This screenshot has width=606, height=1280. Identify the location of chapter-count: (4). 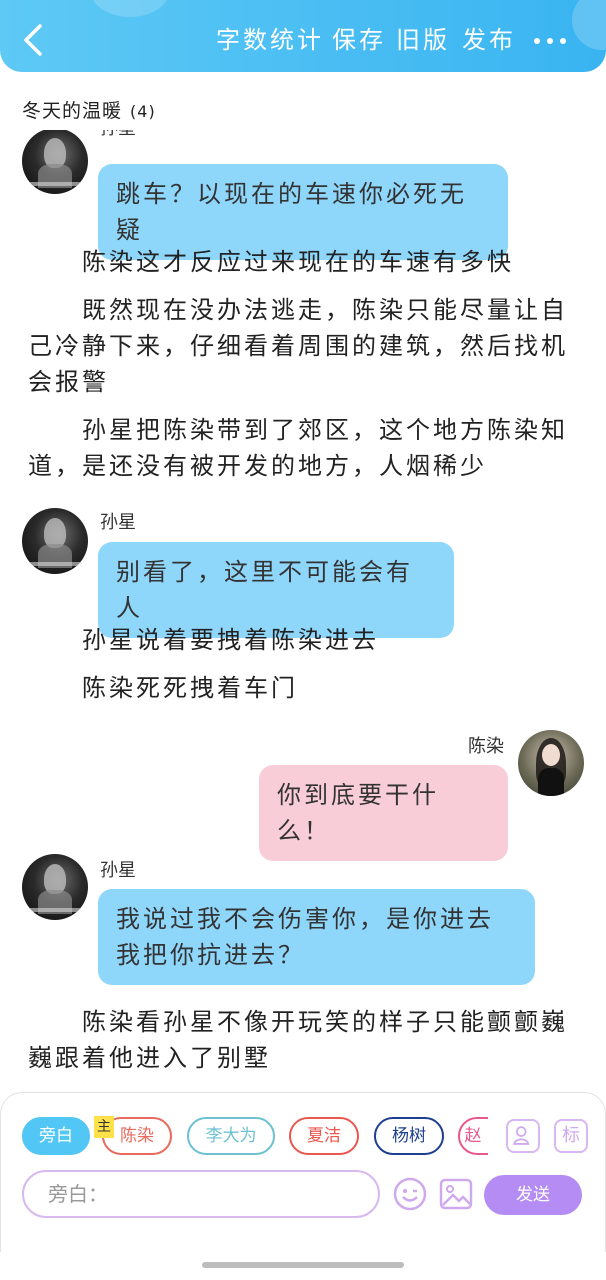
(143, 111).